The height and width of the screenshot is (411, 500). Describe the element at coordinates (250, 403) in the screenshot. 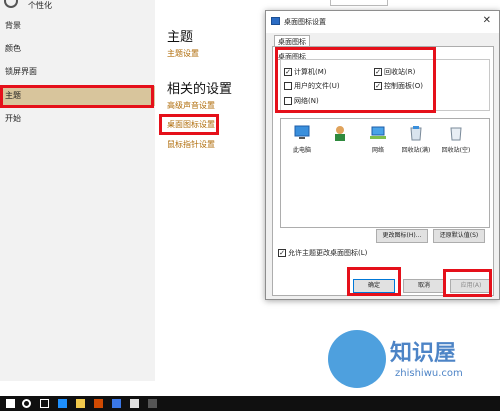

I see `taskbar` at that location.